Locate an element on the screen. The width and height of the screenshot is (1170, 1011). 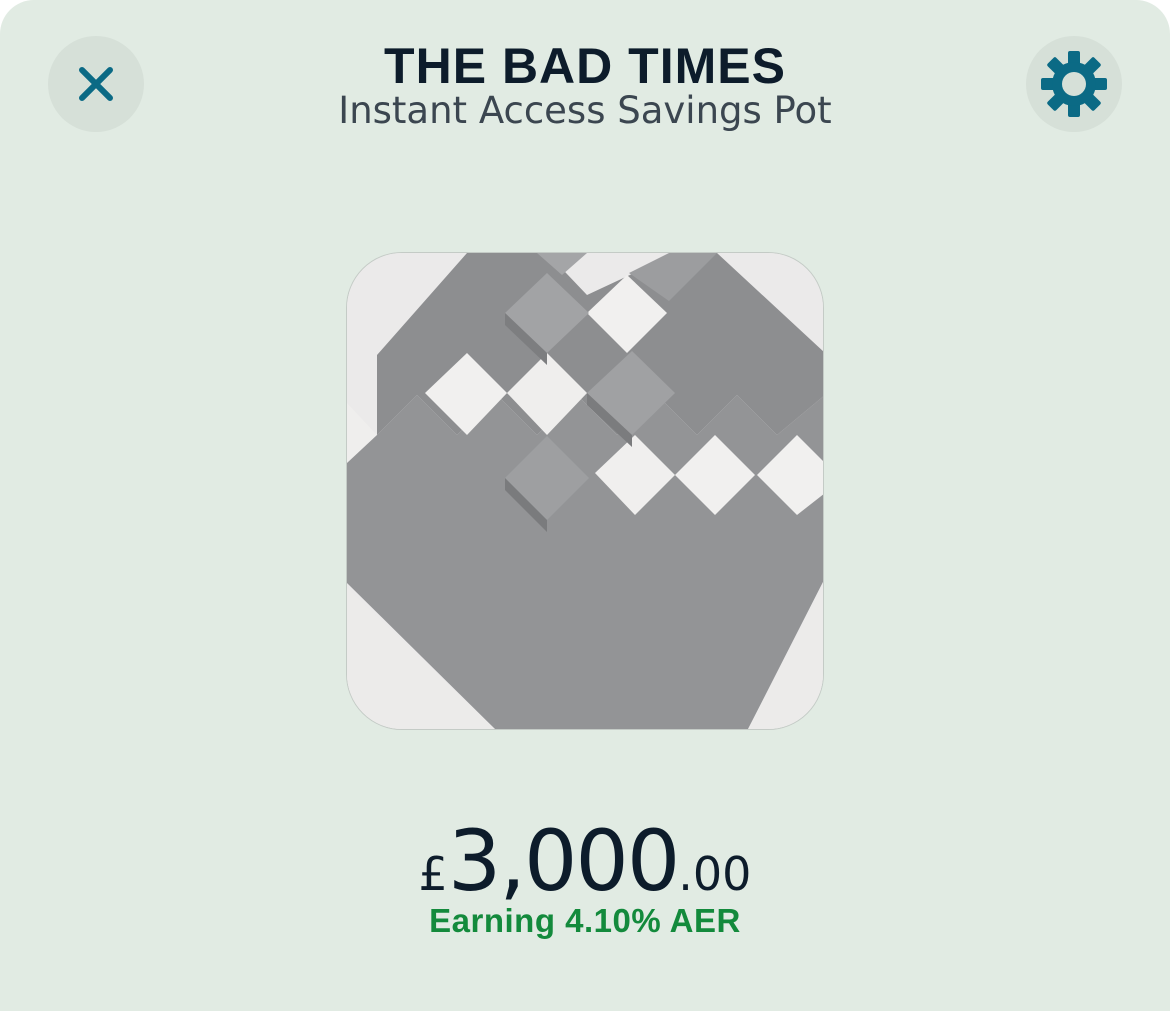
pot-balance: £3,000.00 is located at coordinates (585, 861).